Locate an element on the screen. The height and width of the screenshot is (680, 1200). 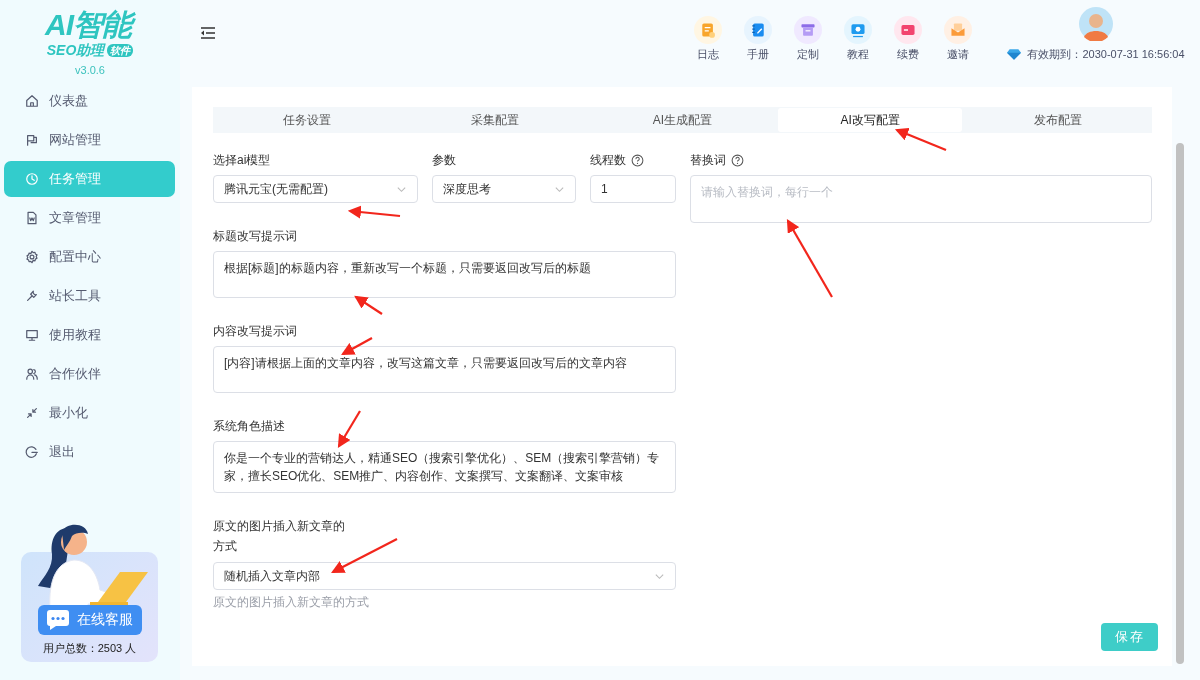
menu-toggle-icon is located at coordinates (208, 34).